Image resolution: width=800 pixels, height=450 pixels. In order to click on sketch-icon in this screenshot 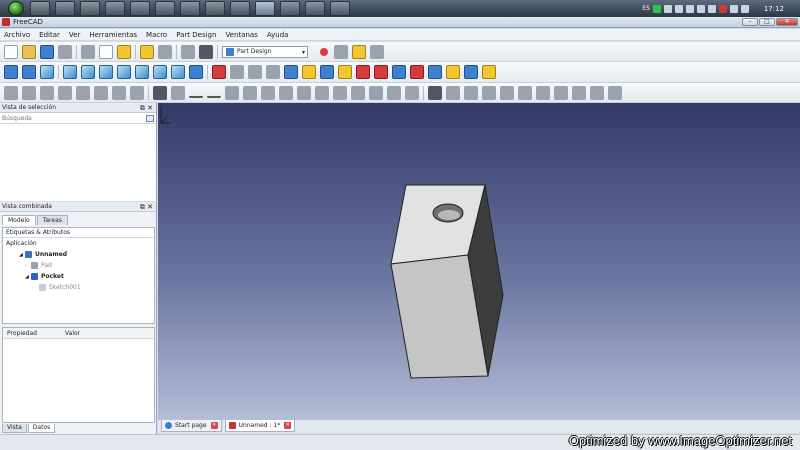, I will do `click(219, 72)`.